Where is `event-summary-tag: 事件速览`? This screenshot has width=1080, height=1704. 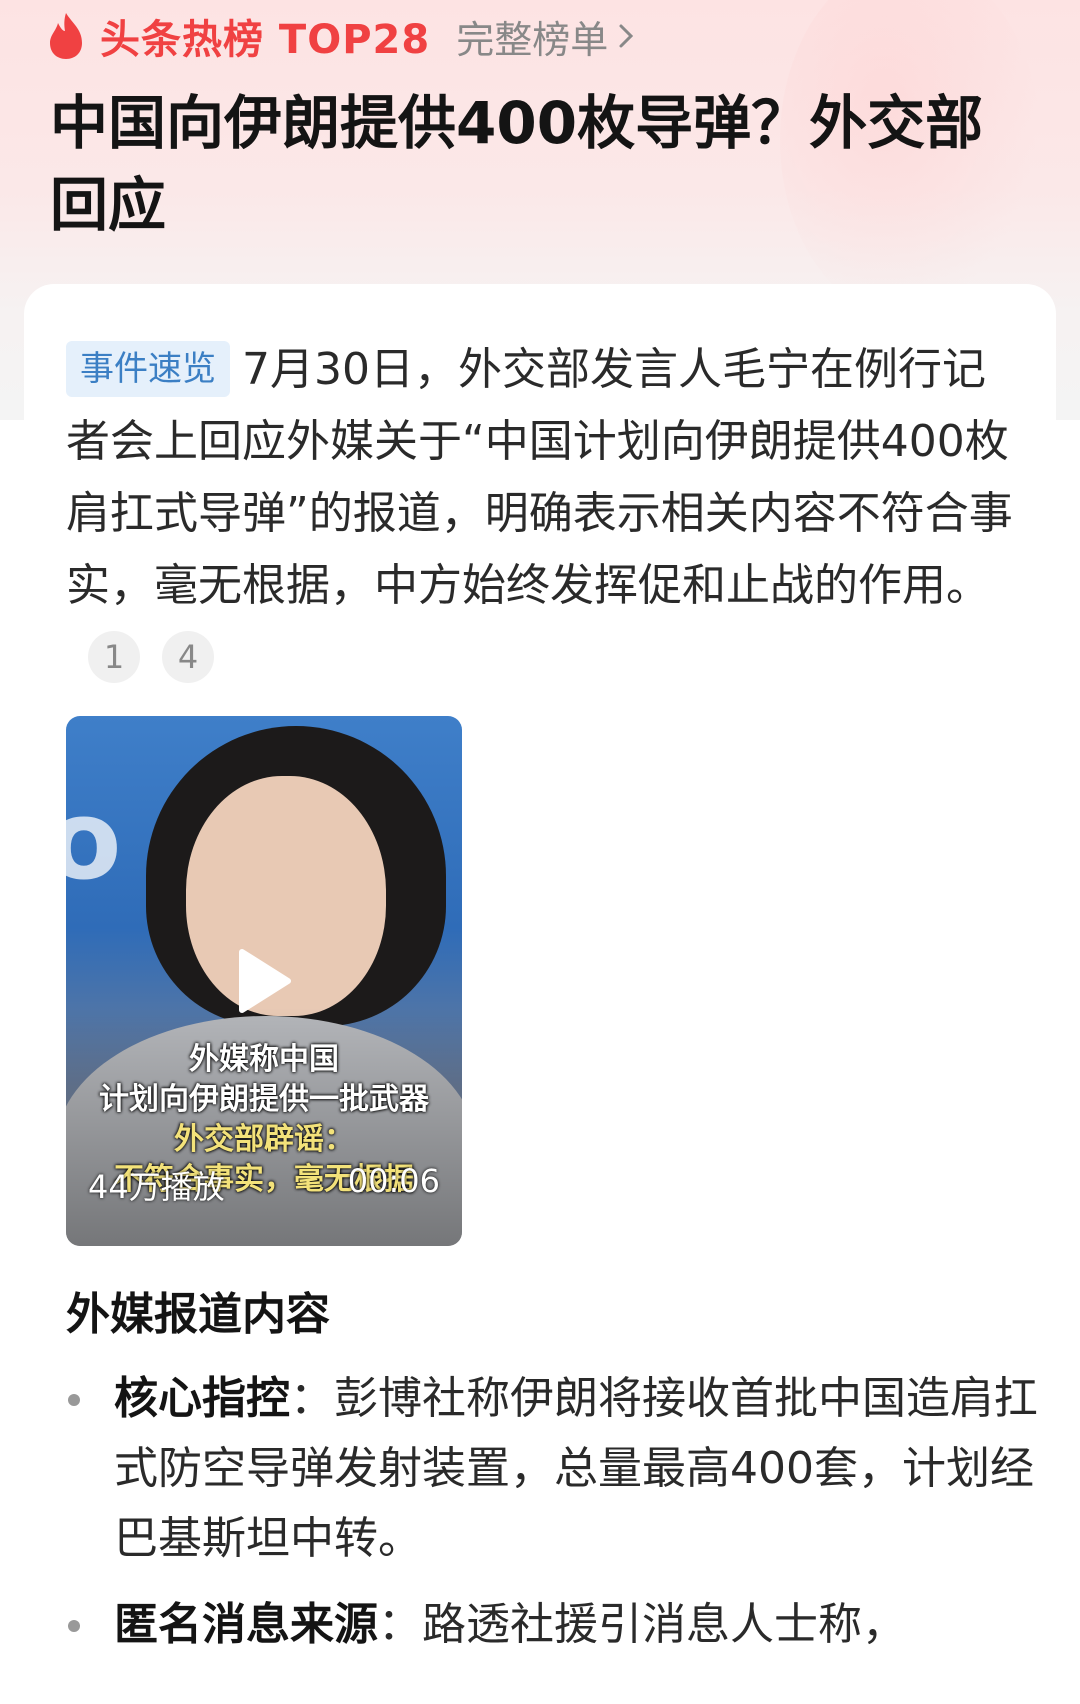
event-summary-tag: 事件速览 is located at coordinates (148, 369).